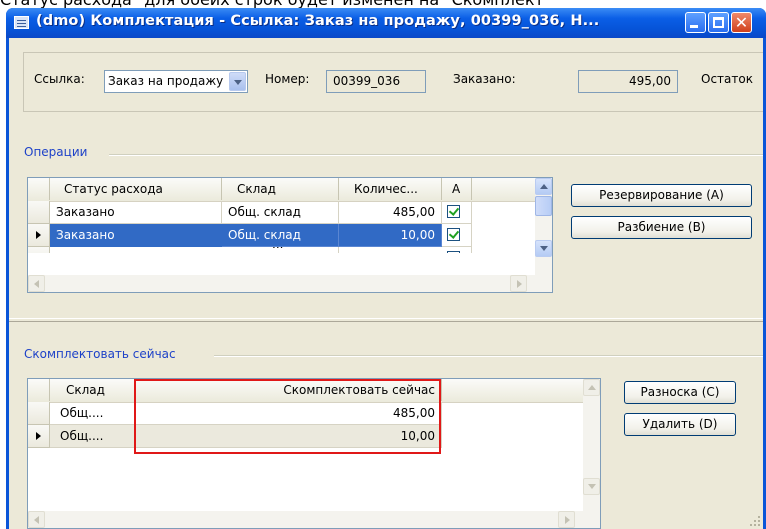 Image resolution: width=766 pixels, height=529 pixels. What do you see at coordinates (58, 152) in the screenshot?
I see `operations-group-title: Операции` at bounding box center [58, 152].